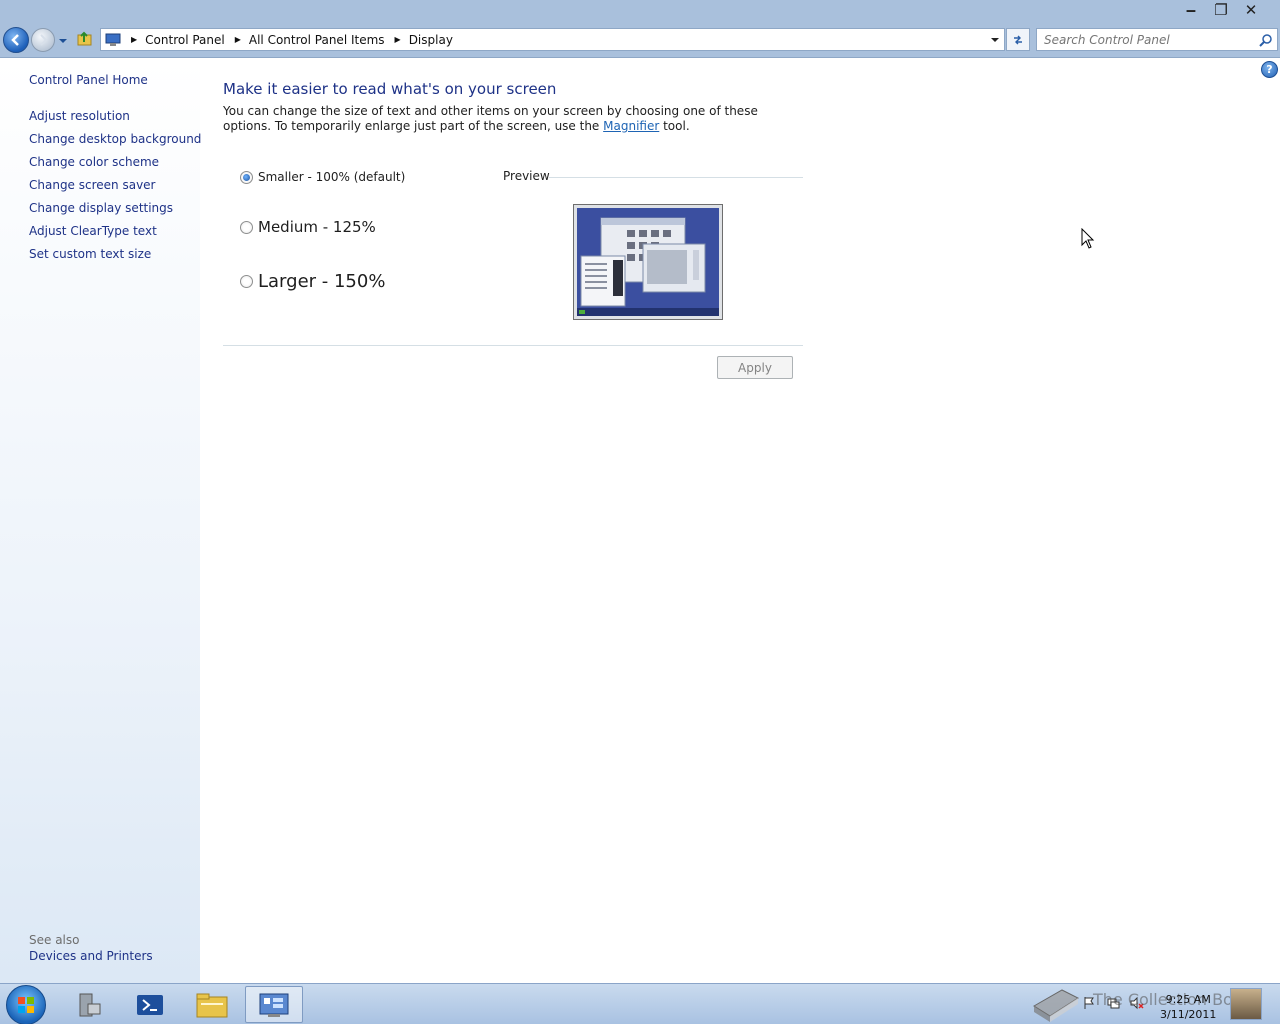 The image size is (1280, 1024). What do you see at coordinates (526, 176) in the screenshot?
I see `preview-label: Preview` at bounding box center [526, 176].